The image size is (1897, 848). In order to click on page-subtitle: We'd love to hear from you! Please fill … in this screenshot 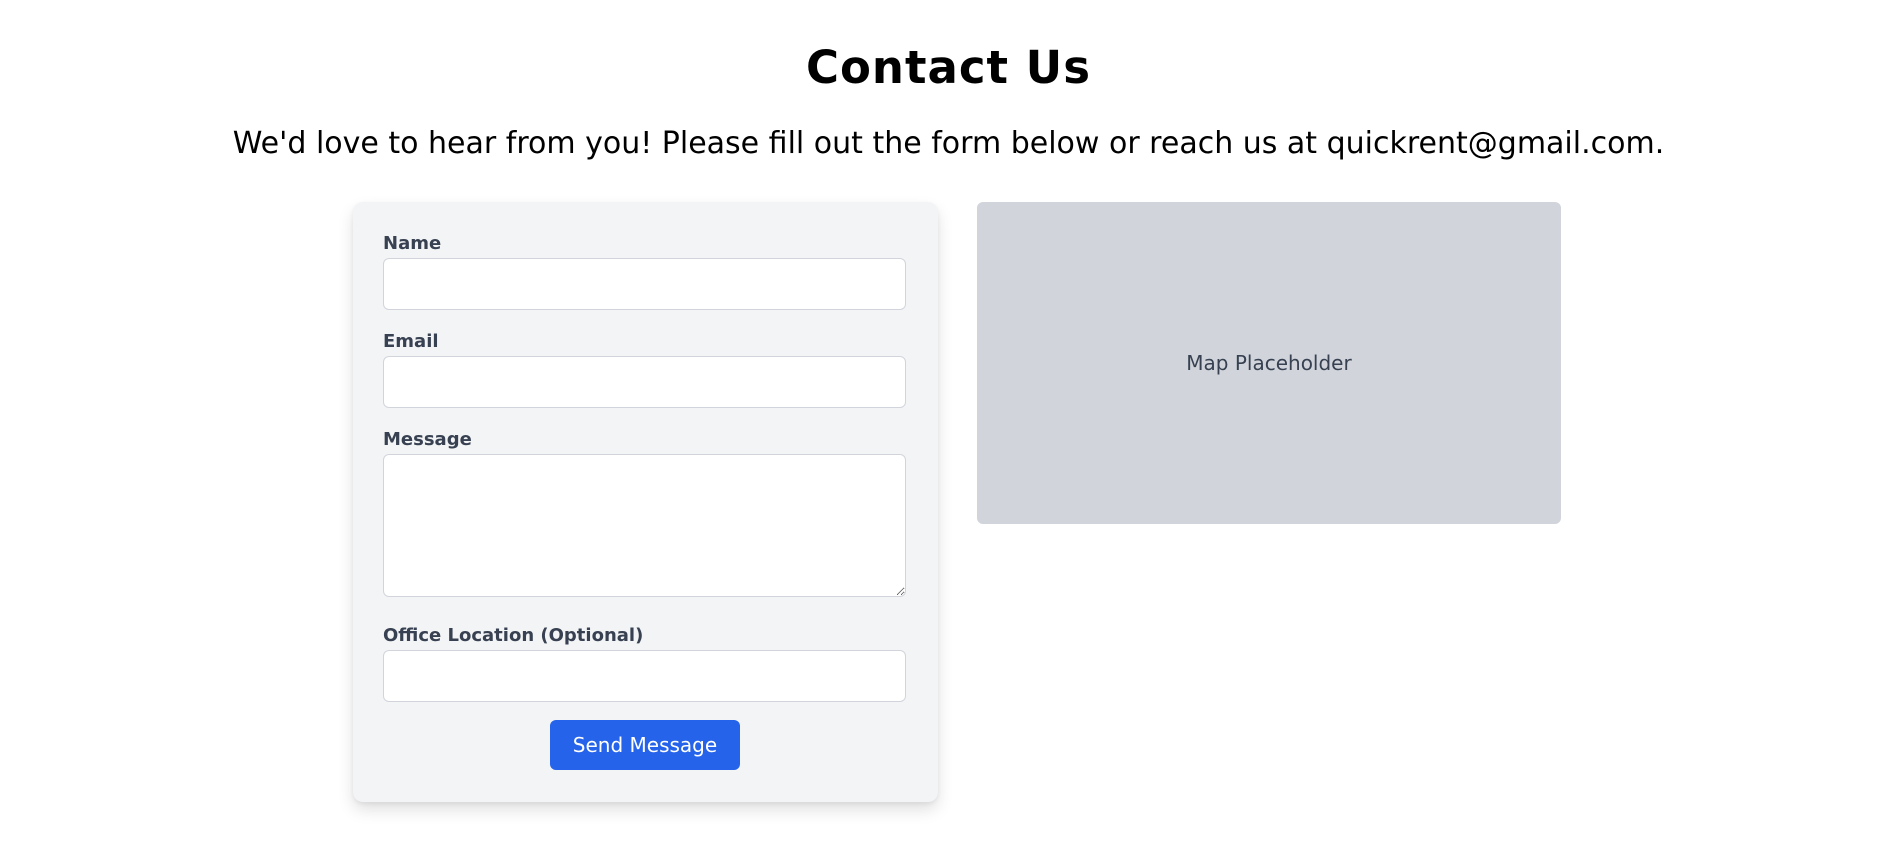, I will do `click(948, 143)`.